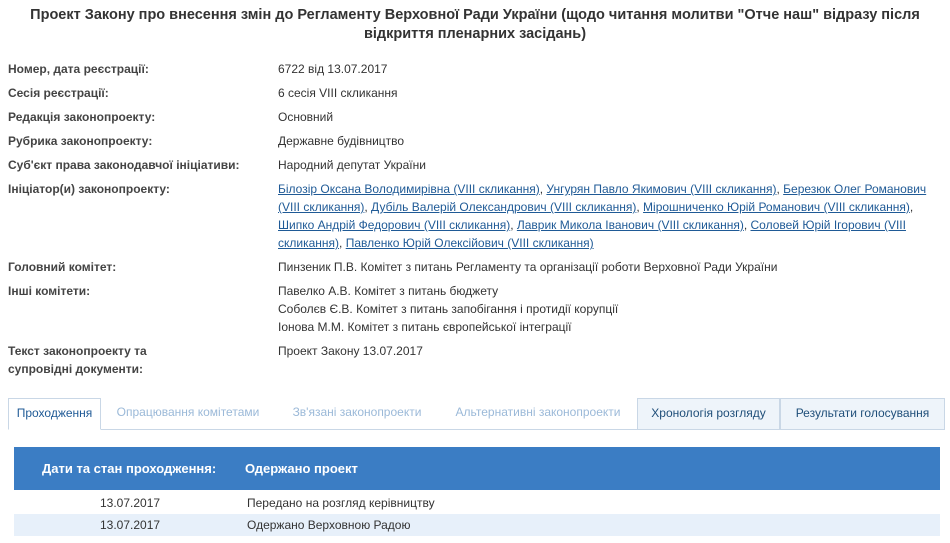  What do you see at coordinates (357, 413) in the screenshot?
I see `tab-linked-bills: Зв'язані законопроекти` at bounding box center [357, 413].